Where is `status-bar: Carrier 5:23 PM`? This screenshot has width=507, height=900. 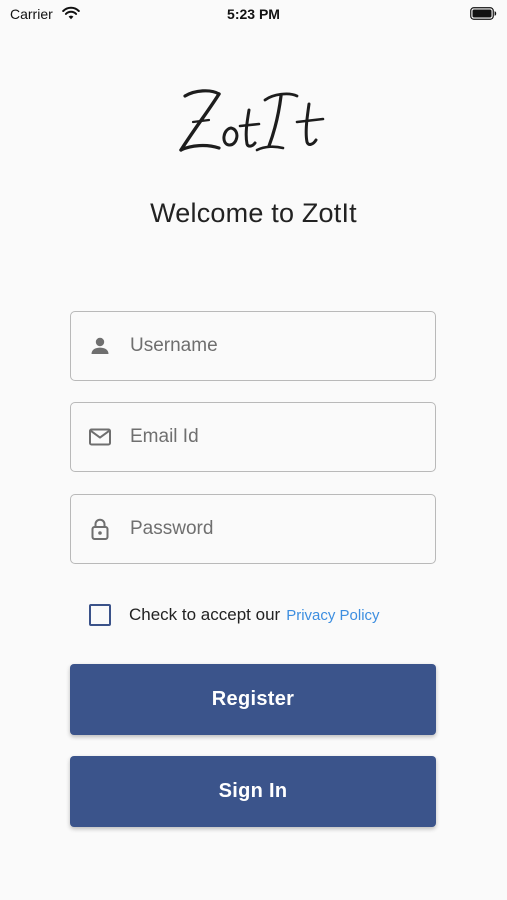
status-bar: Carrier 5:23 PM is located at coordinates (253, 14).